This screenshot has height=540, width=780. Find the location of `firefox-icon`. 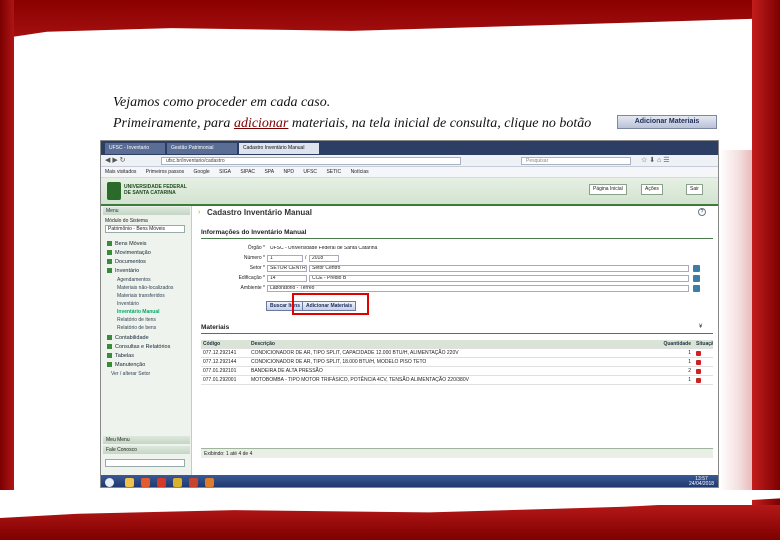

firefox-icon is located at coordinates (145, 482).